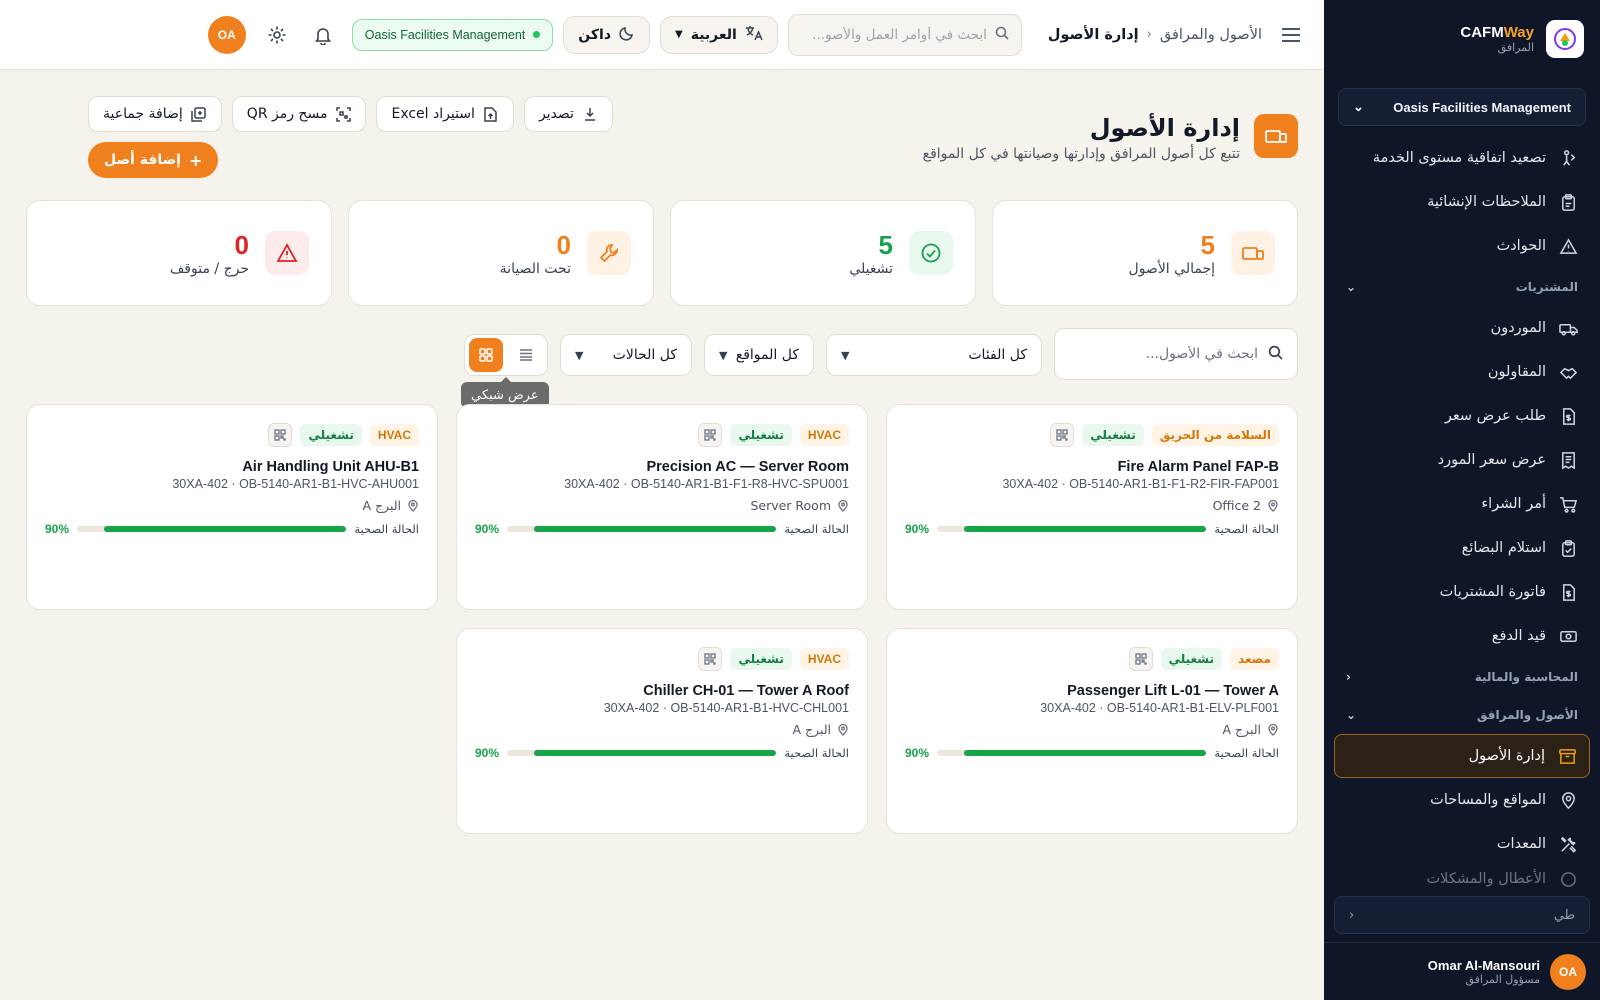  Describe the element at coordinates (1462, 971) in the screenshot. I see `sidebar-user: OA Omar Al-Mansouri مسؤول المرافق` at that location.